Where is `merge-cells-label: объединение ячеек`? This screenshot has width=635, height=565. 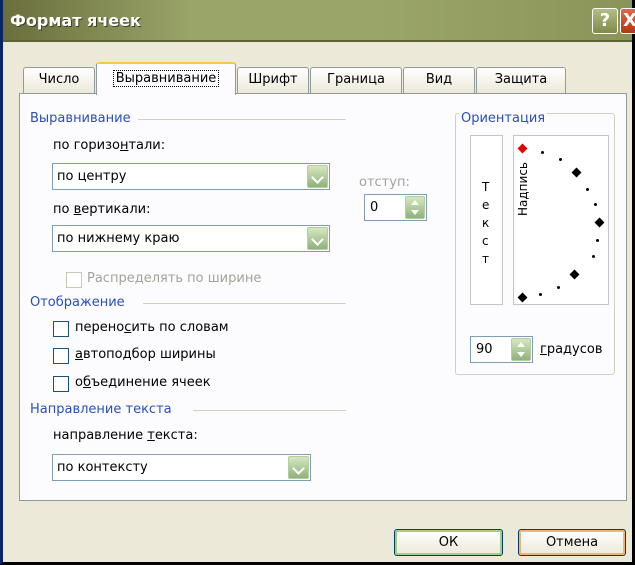 merge-cells-label: объединение ячеек is located at coordinates (143, 382).